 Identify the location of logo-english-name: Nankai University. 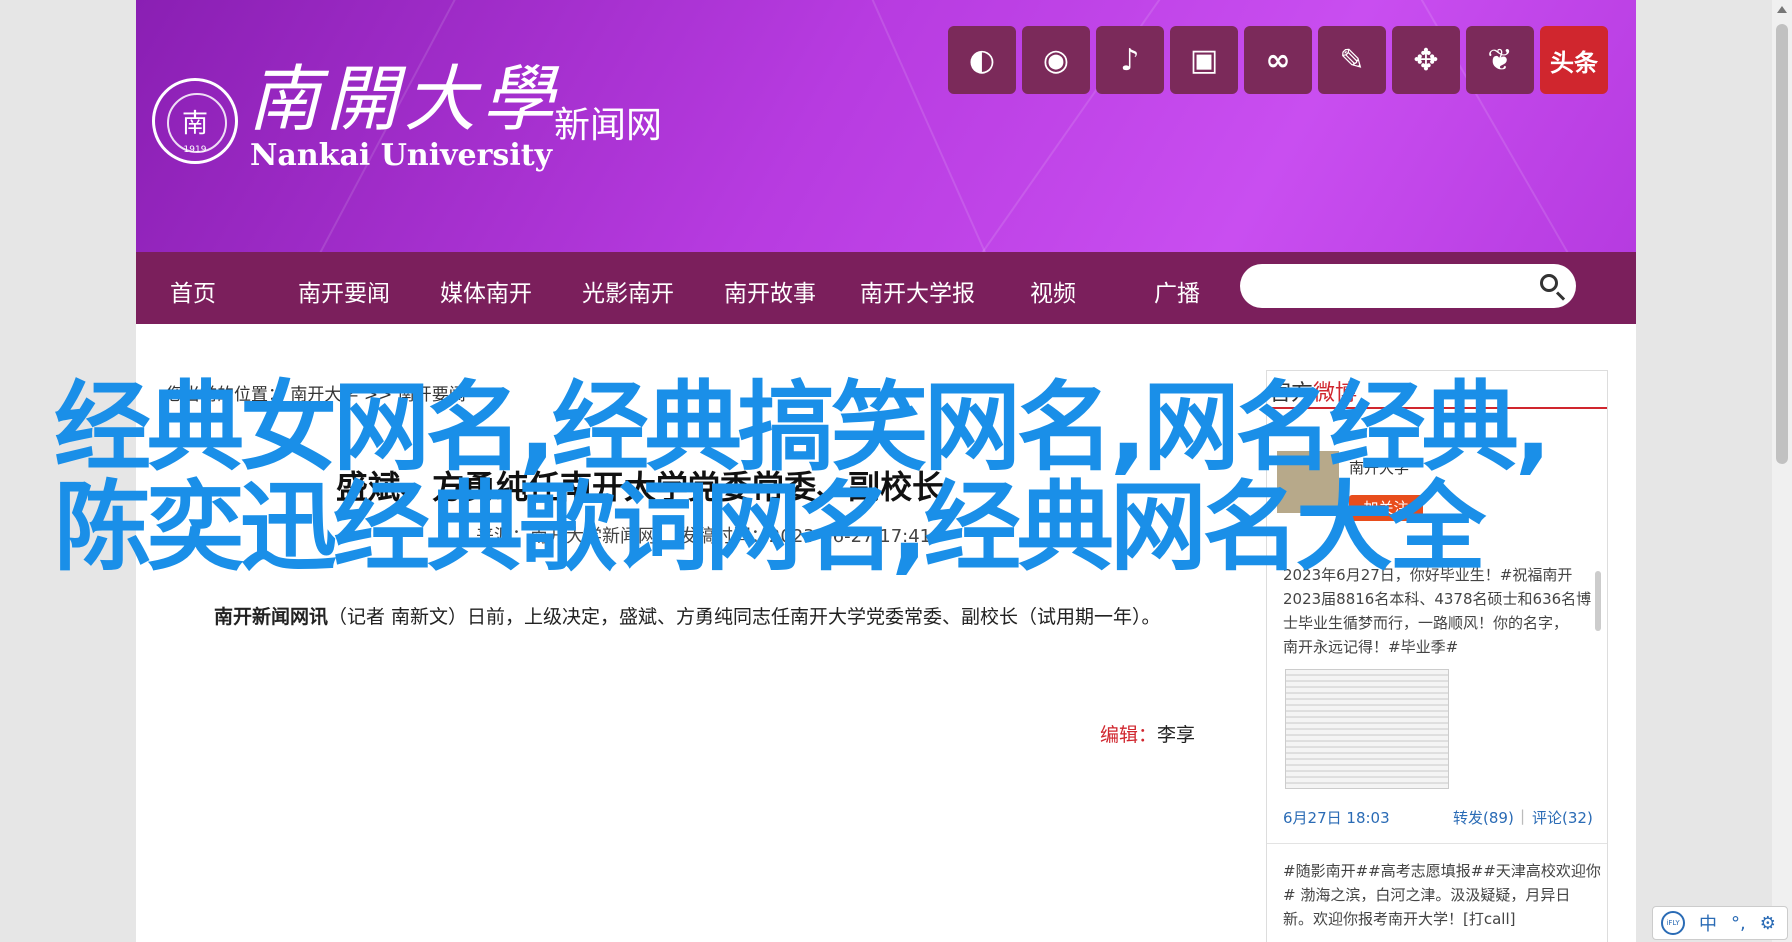
(401, 155).